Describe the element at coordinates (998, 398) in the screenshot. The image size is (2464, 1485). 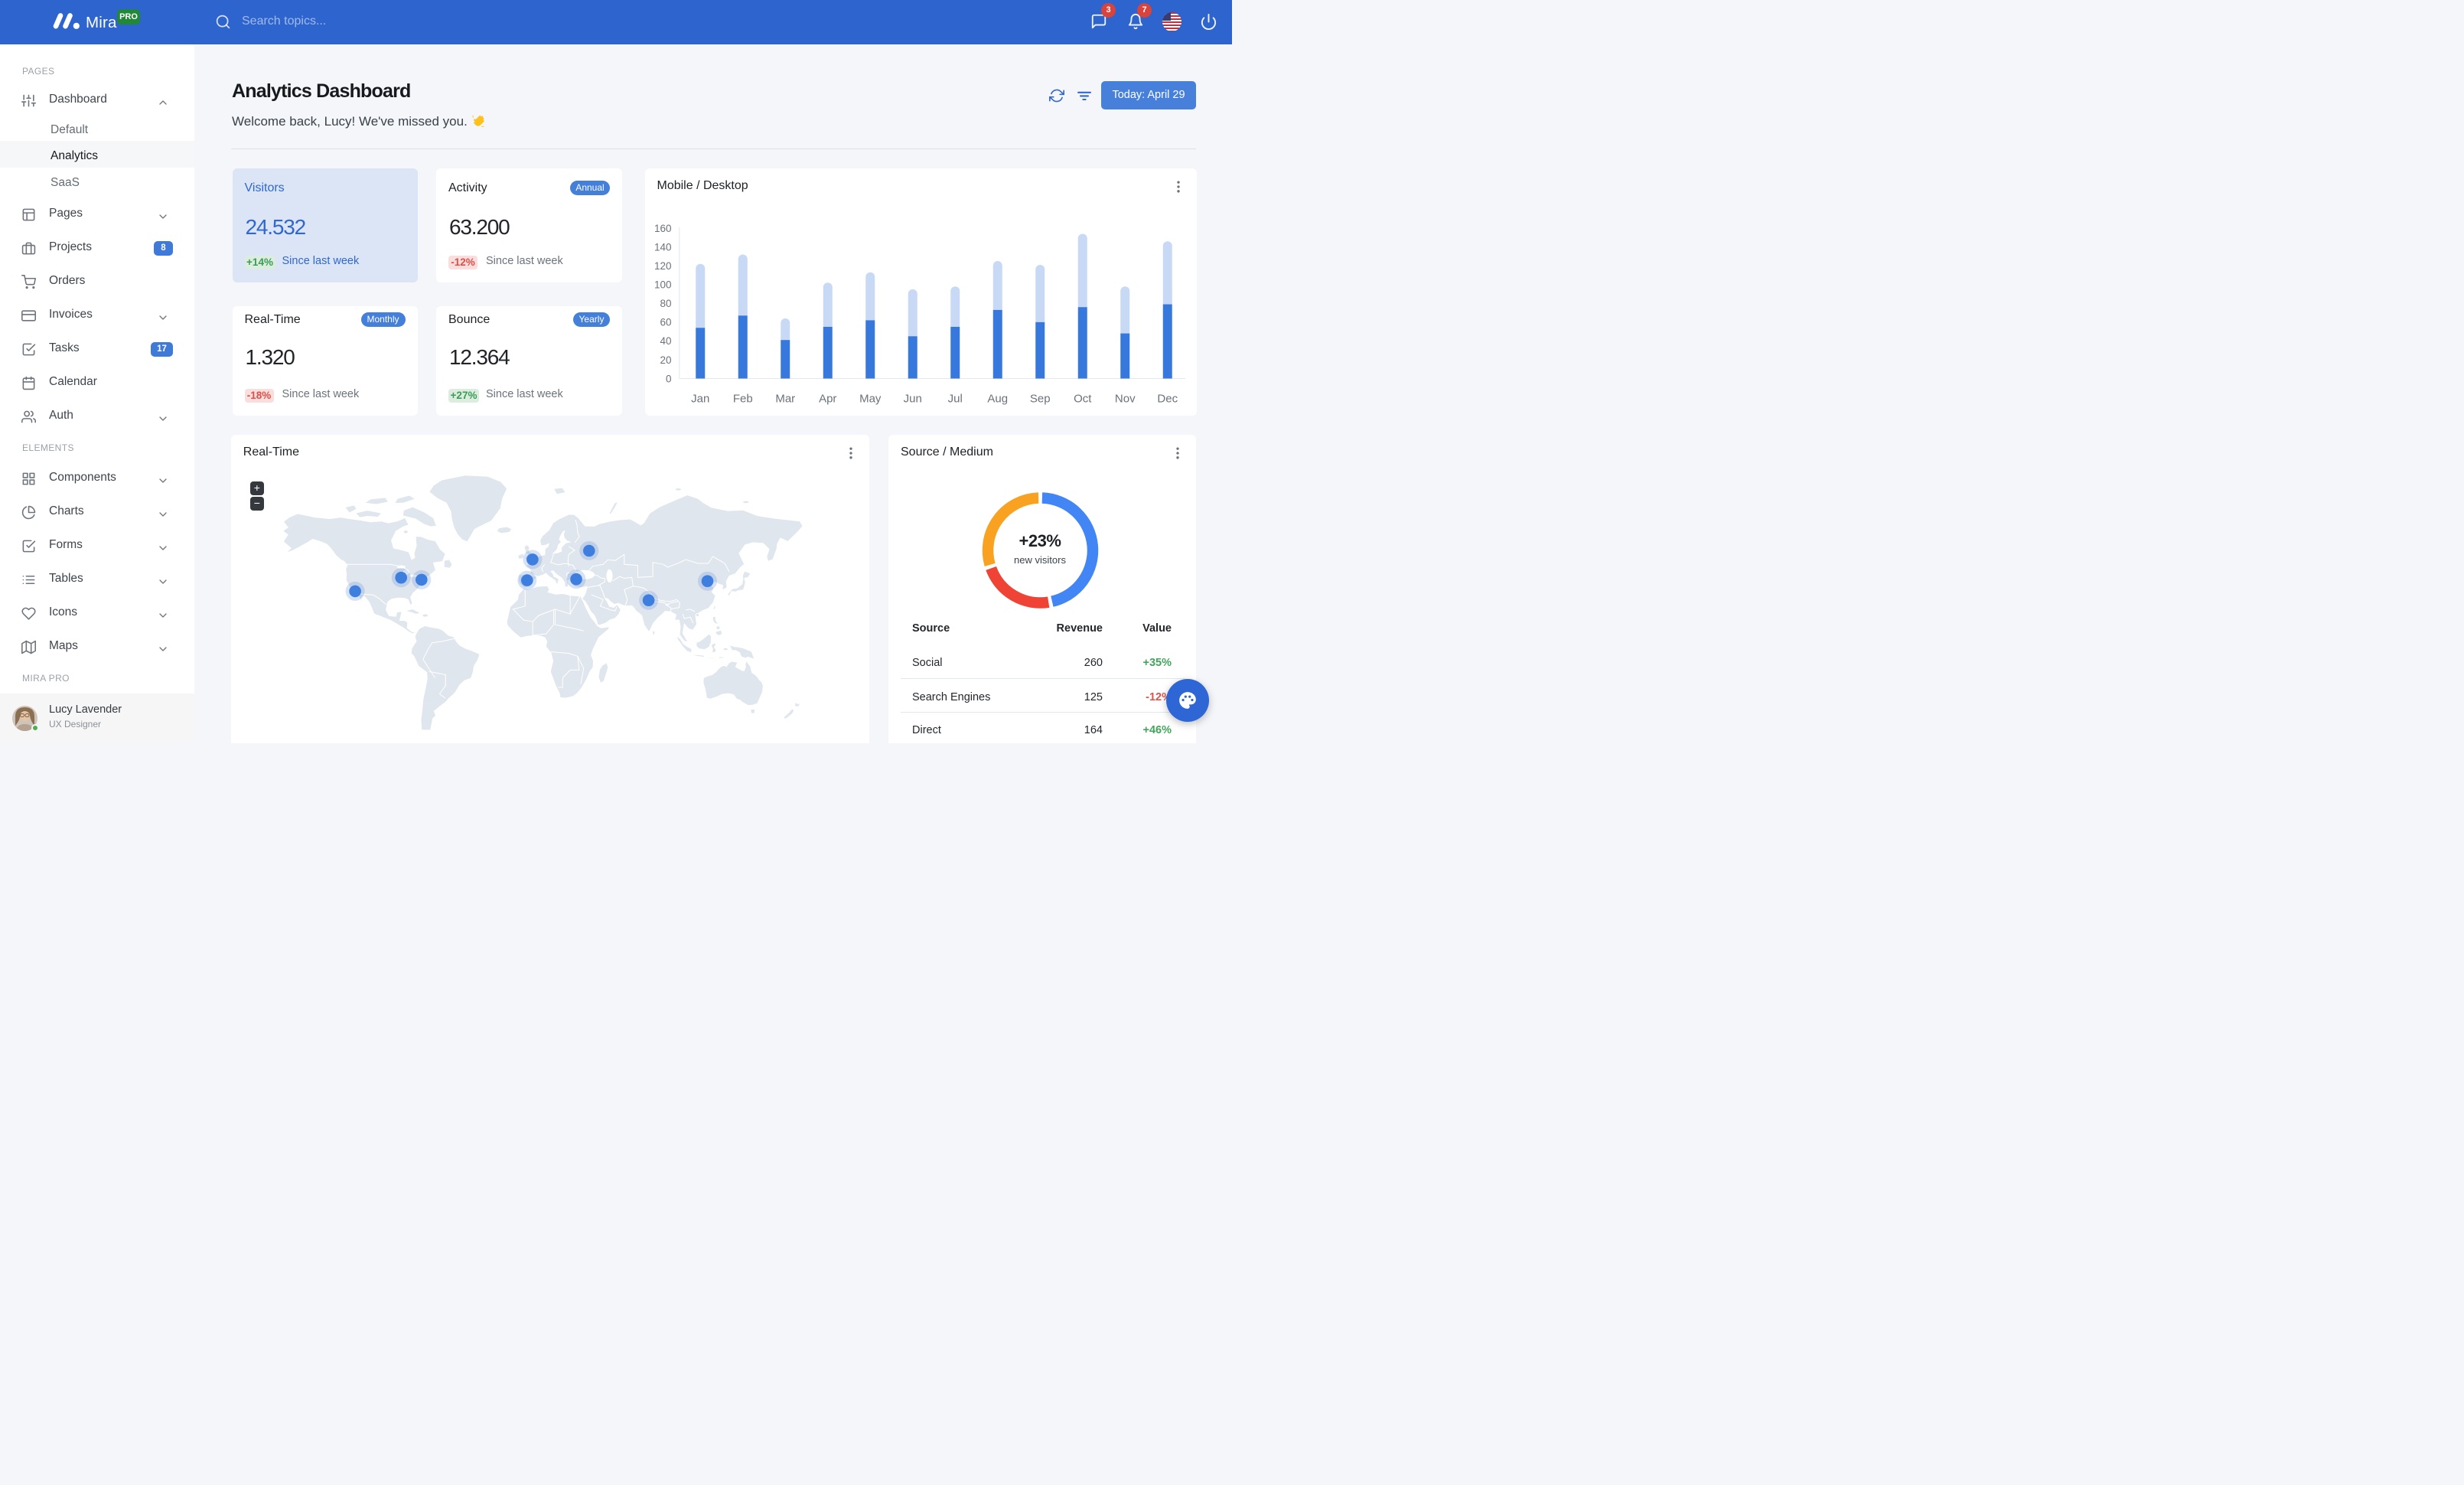
I see `svg-text: Aug` at that location.